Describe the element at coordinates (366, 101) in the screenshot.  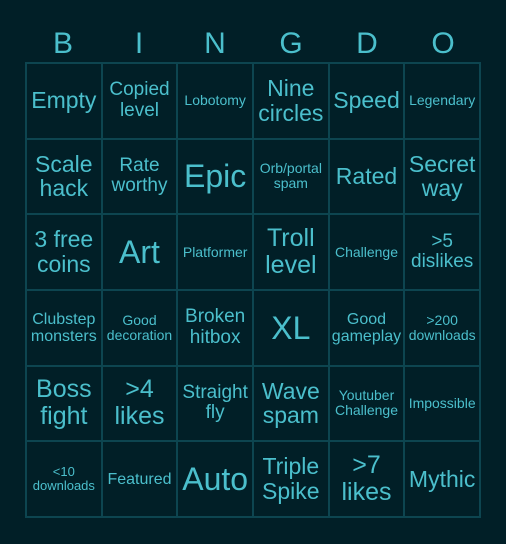
I see `bingo-cell: Speed` at that location.